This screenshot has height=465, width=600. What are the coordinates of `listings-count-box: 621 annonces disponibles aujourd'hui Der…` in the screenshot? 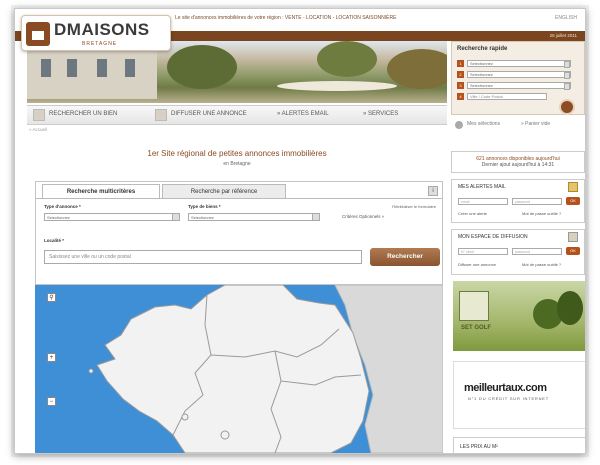 It's located at (518, 162).